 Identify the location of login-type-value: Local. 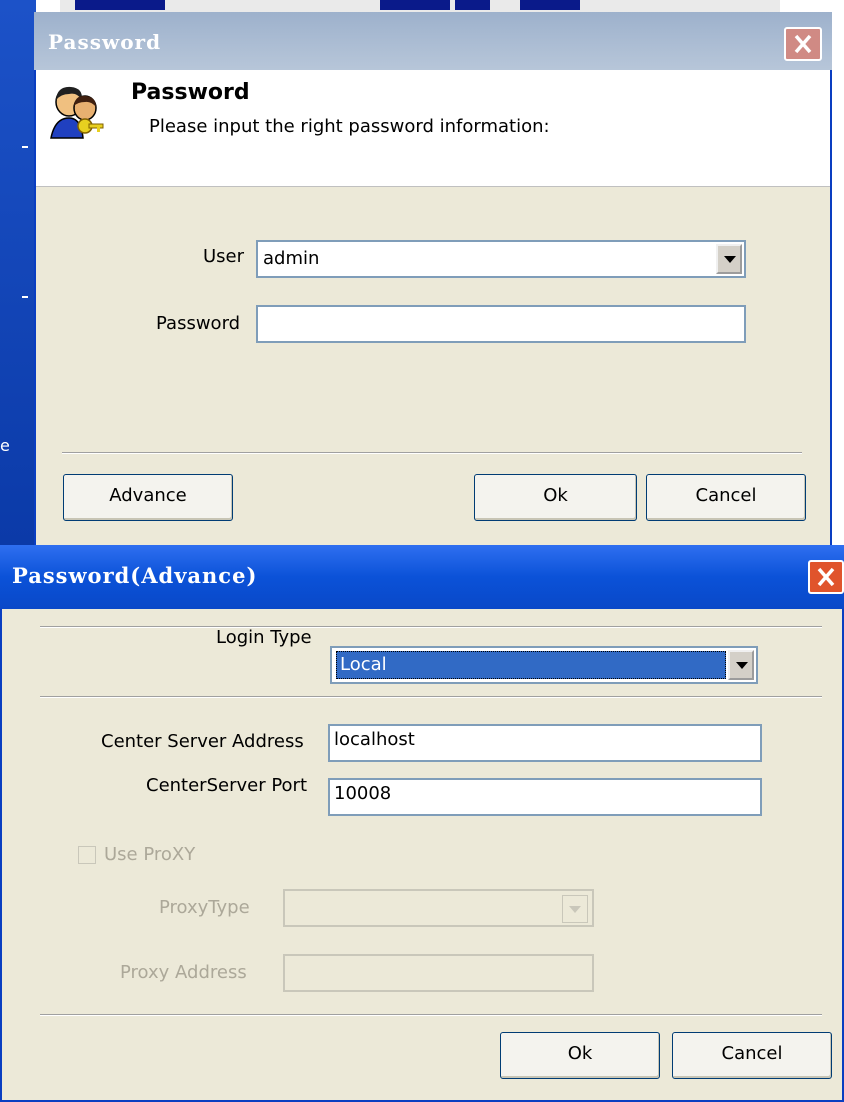
(363, 664).